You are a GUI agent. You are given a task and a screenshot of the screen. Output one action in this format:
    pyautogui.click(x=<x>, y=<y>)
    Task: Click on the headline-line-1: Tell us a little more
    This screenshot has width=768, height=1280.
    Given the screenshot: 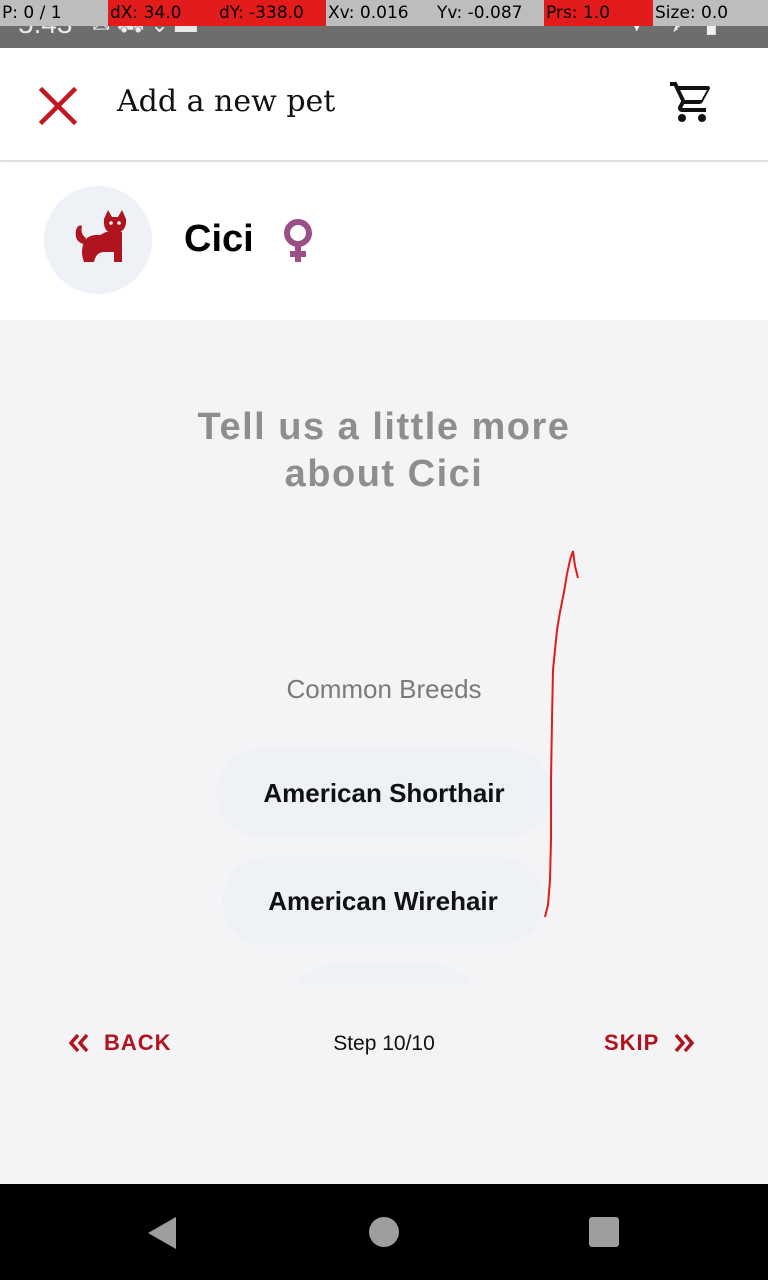 What is the action you would take?
    pyautogui.click(x=384, y=427)
    